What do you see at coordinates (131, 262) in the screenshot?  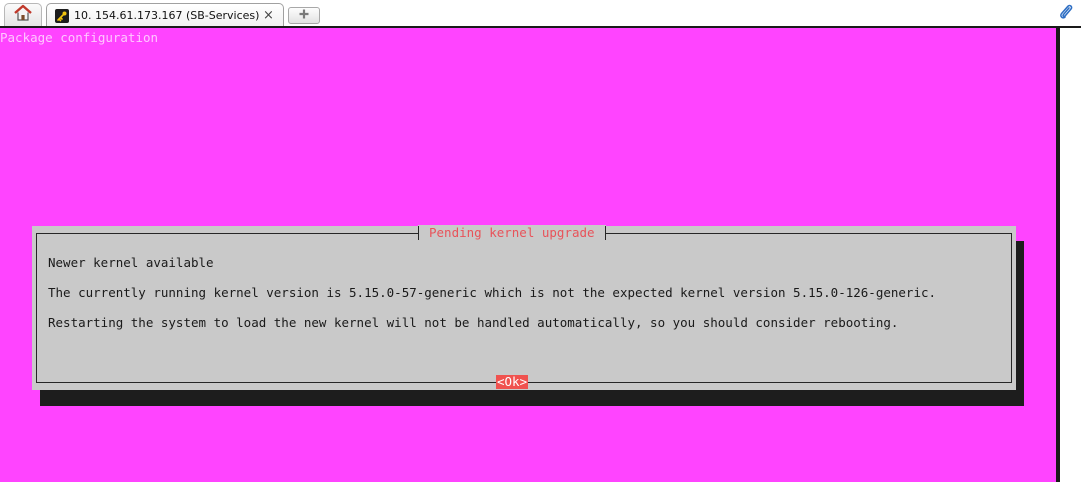 I see `dialog-heading: Newer kernel available` at bounding box center [131, 262].